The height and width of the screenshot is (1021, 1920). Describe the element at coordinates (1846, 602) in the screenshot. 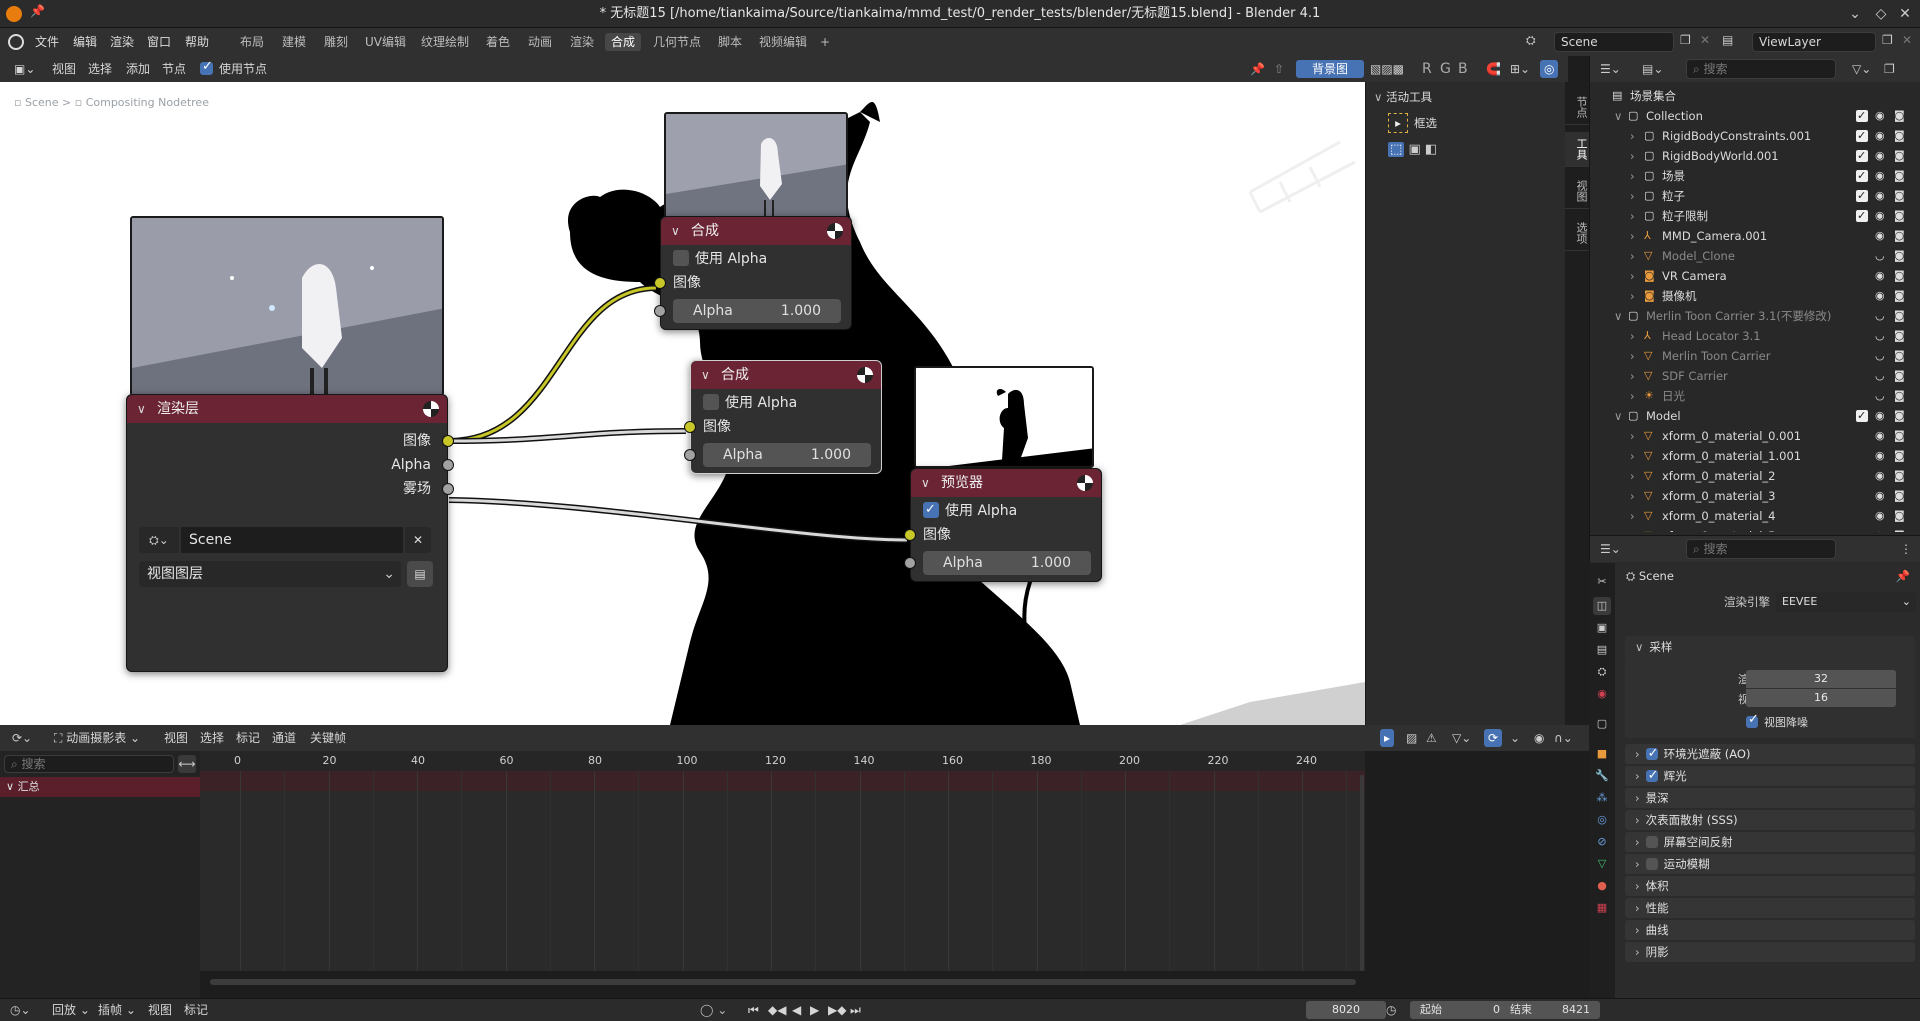

I see `render-engine-select: EEVEE ⌄` at that location.